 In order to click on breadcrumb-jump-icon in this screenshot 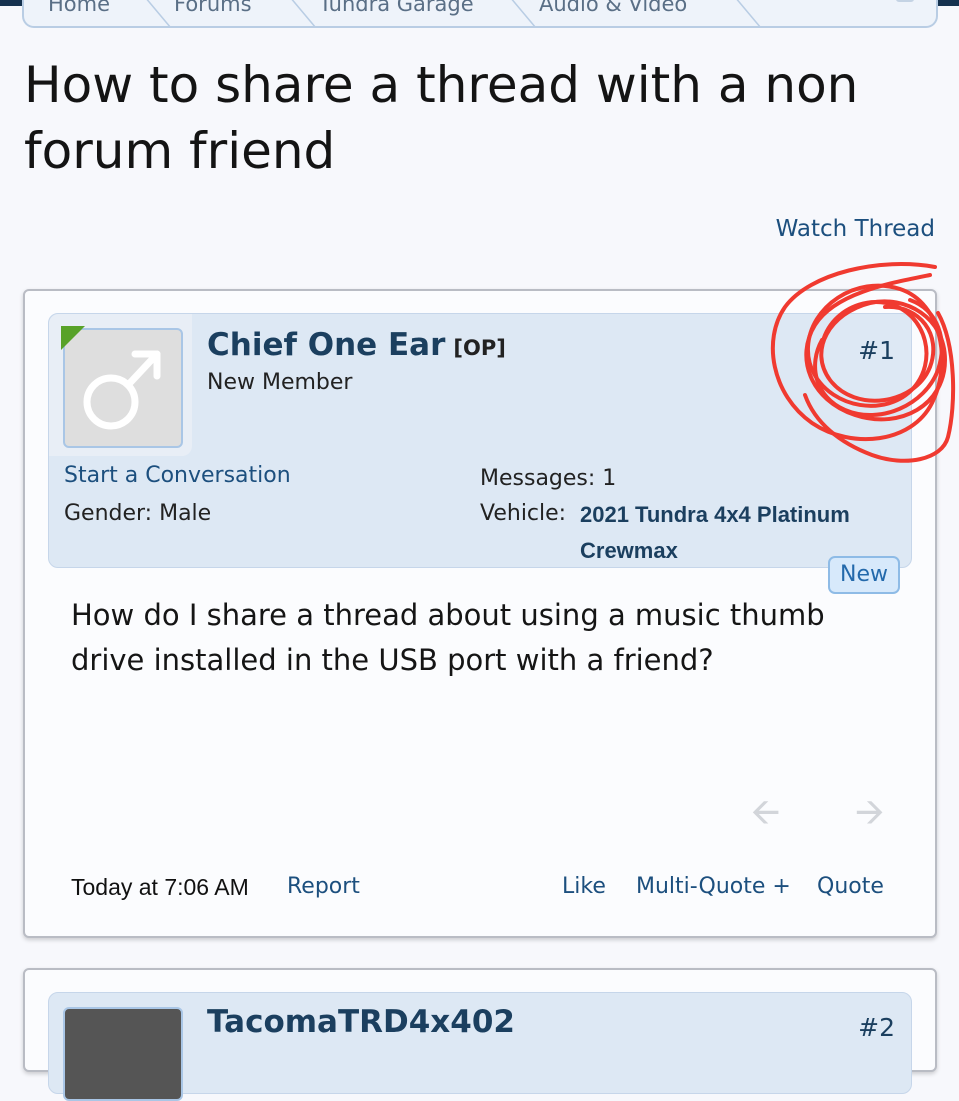, I will do `click(905, 1)`.